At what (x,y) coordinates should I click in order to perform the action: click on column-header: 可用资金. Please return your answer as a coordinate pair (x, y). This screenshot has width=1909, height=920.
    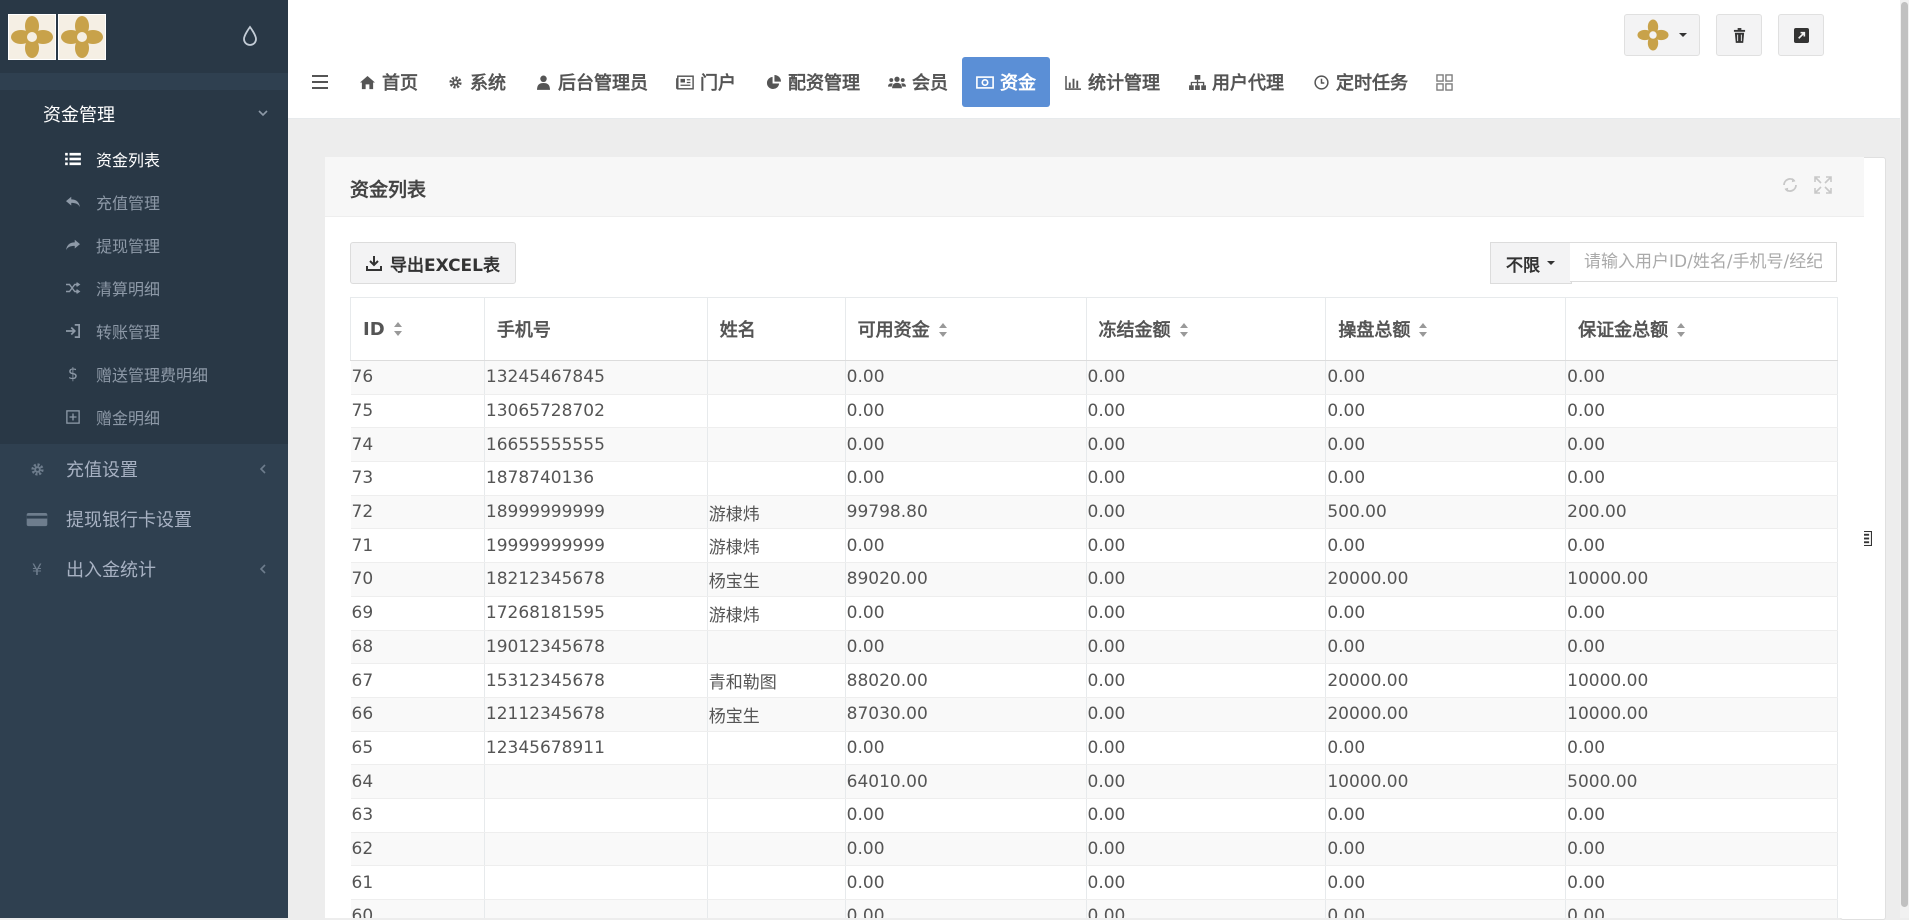
    Looking at the image, I should click on (965, 329).